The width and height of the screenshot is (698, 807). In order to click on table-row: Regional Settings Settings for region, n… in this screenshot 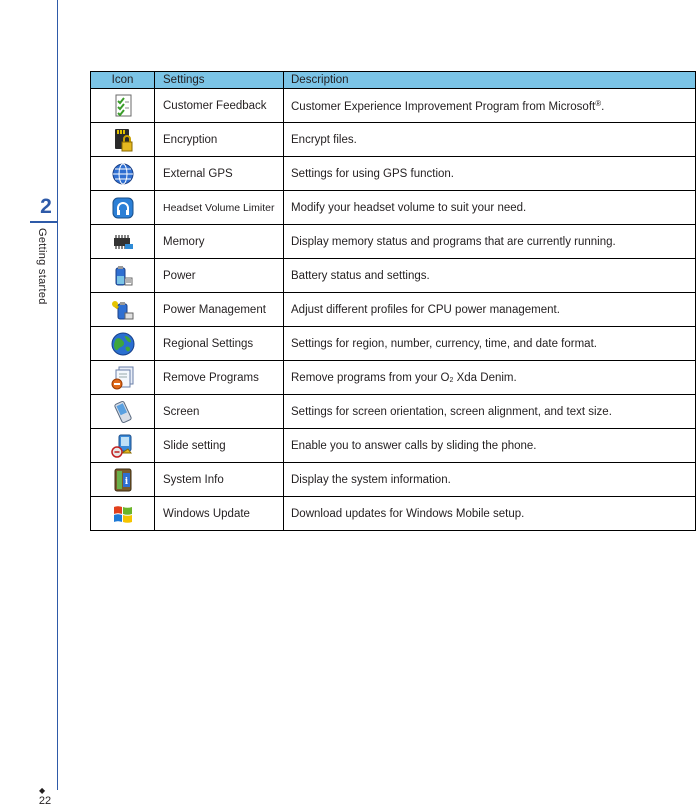, I will do `click(393, 343)`.